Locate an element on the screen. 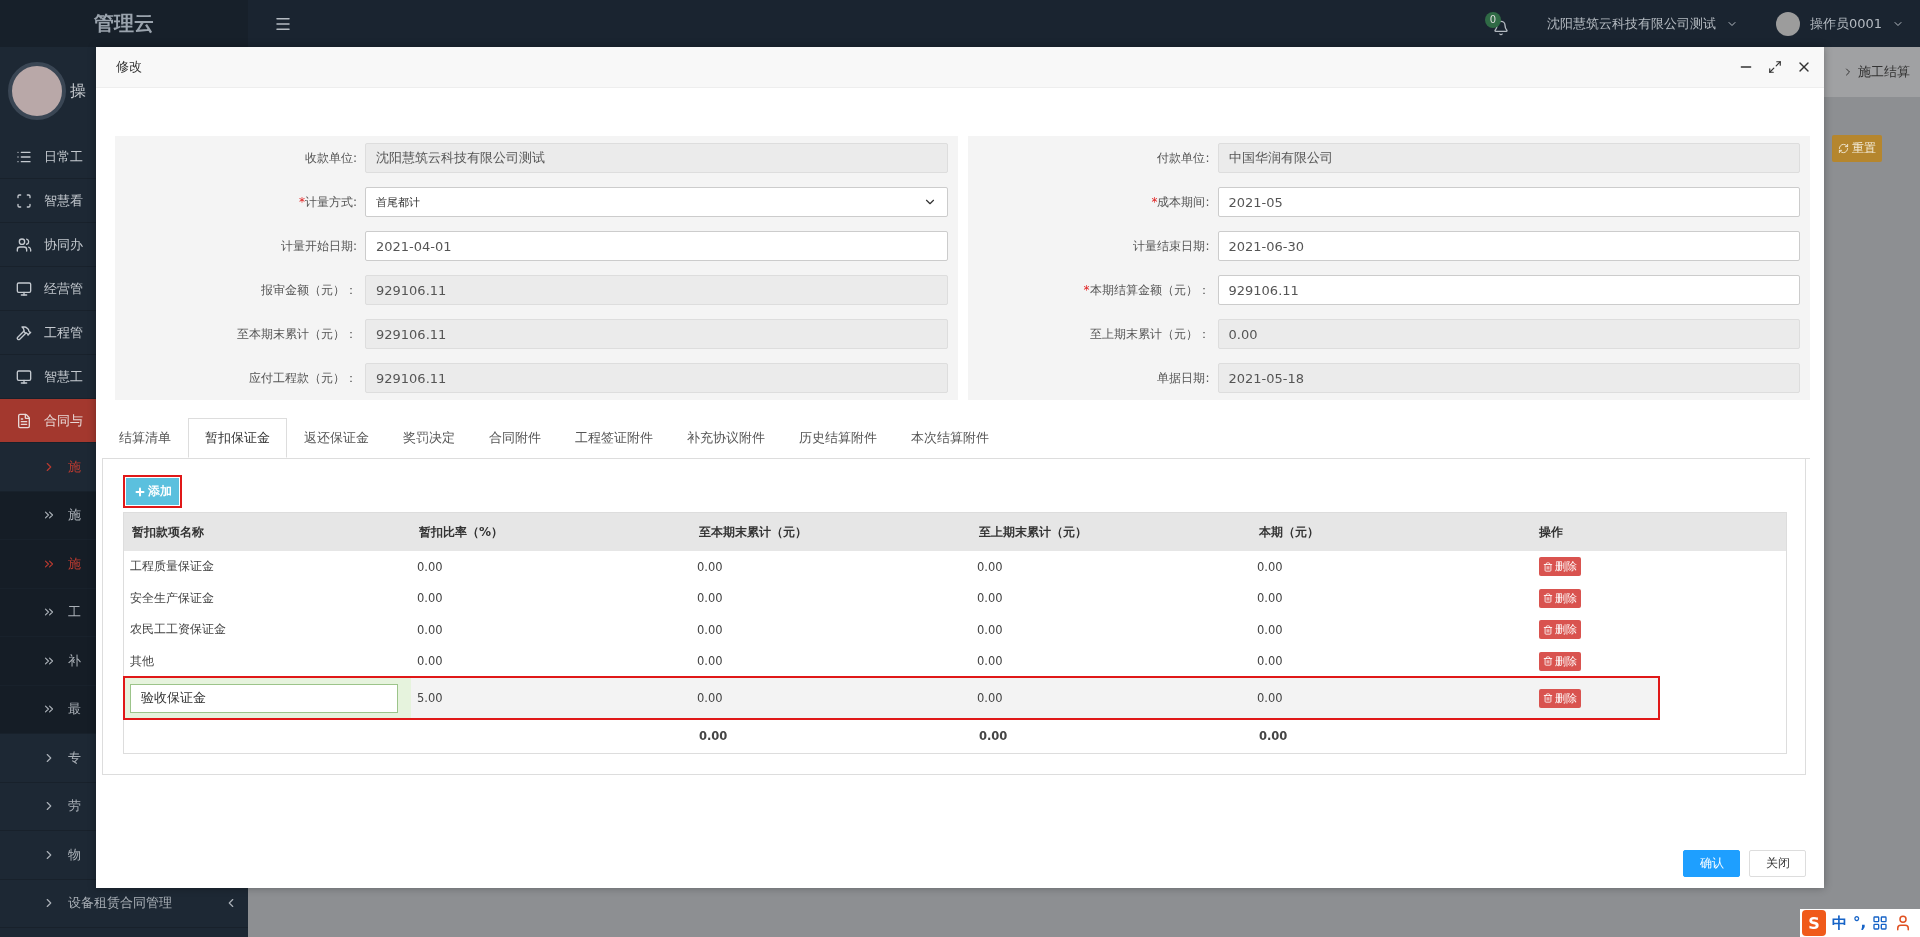 The height and width of the screenshot is (937, 1920). field-label: 报审金额（元）： is located at coordinates (308, 290).